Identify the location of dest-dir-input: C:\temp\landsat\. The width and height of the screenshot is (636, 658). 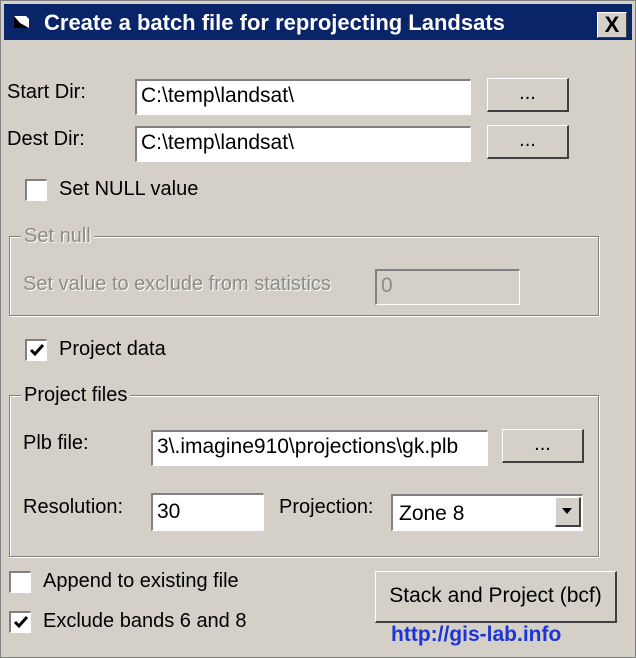
(303, 144).